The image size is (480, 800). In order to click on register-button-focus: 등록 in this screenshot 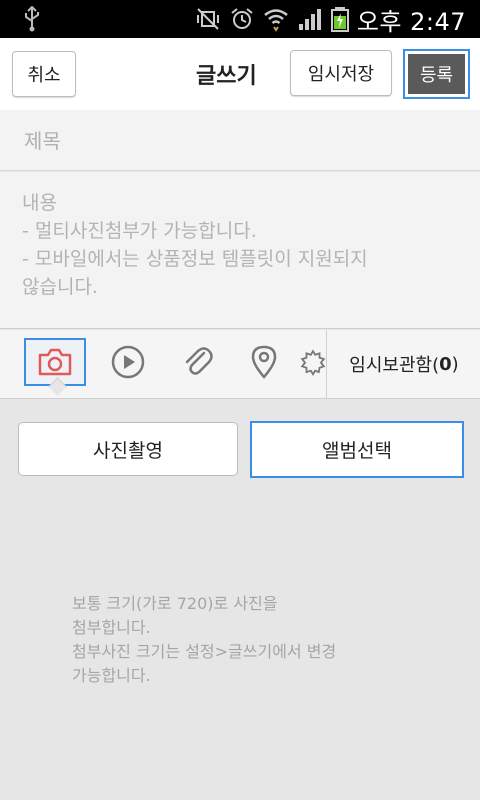, I will do `click(436, 74)`.